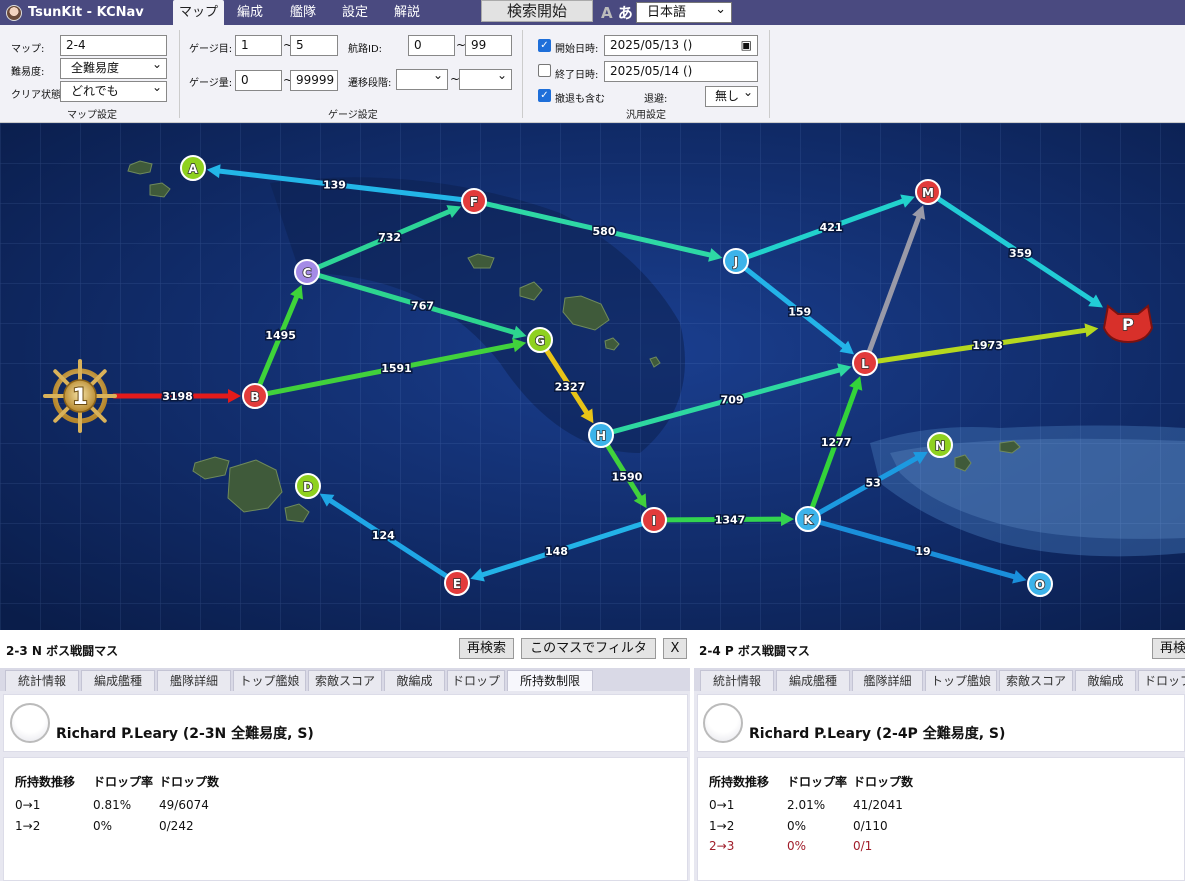 This screenshot has height=881, width=1185. I want to click on ship-name-left: Richard P.Leary (2-3N 全難易度, S), so click(185, 734).